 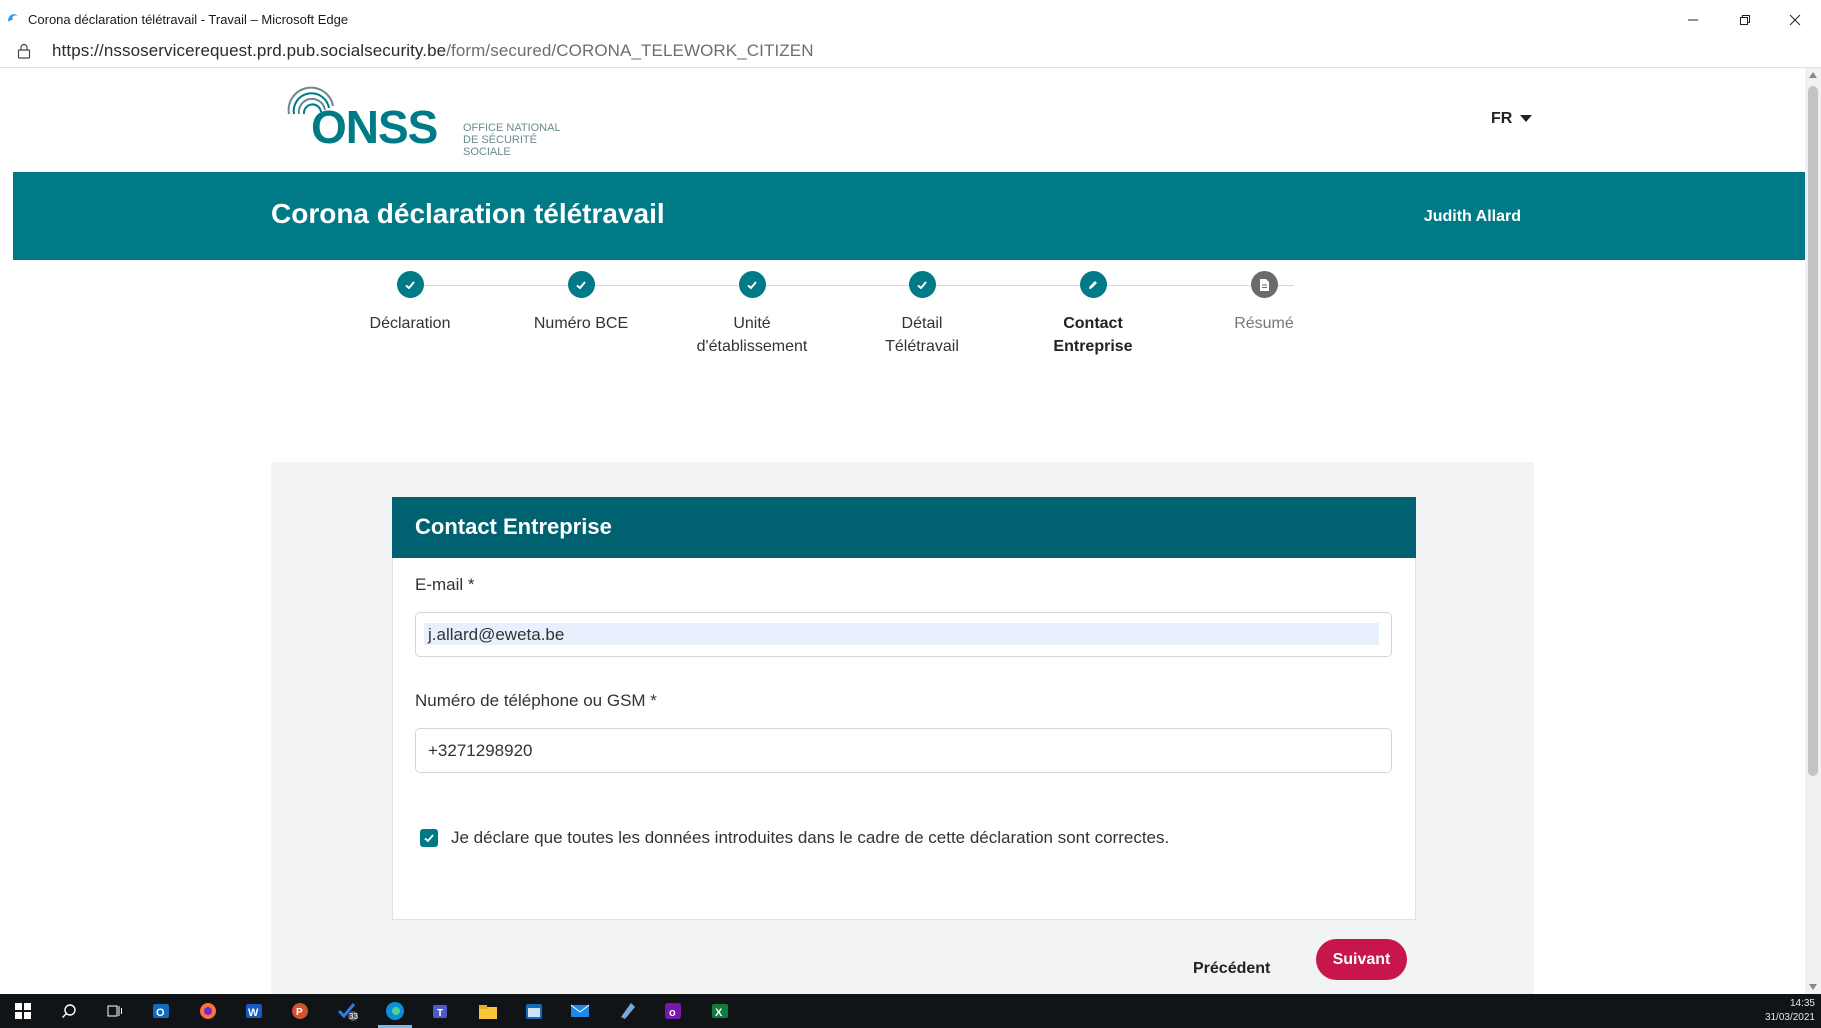 What do you see at coordinates (23, 1011) in the screenshot?
I see `windows-start-icon` at bounding box center [23, 1011].